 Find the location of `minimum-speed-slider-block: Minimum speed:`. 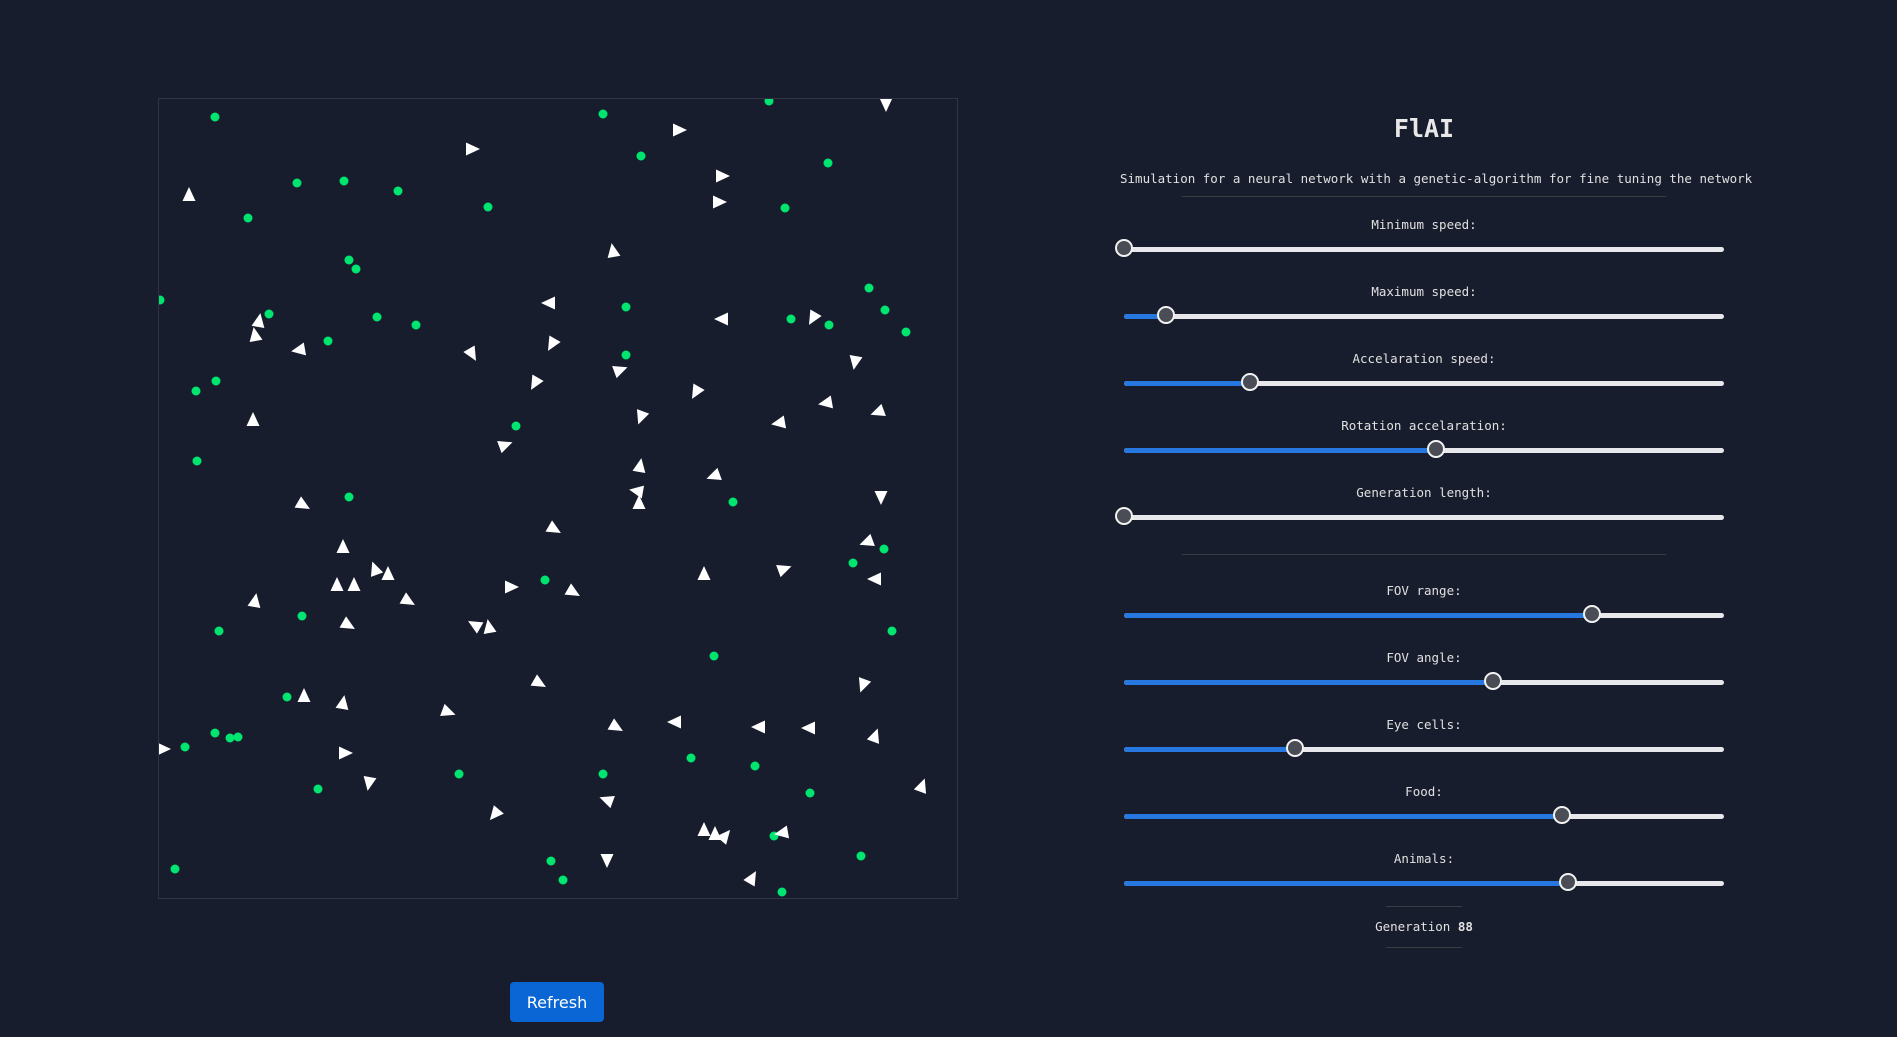

minimum-speed-slider-block: Minimum speed: is located at coordinates (1421, 250).